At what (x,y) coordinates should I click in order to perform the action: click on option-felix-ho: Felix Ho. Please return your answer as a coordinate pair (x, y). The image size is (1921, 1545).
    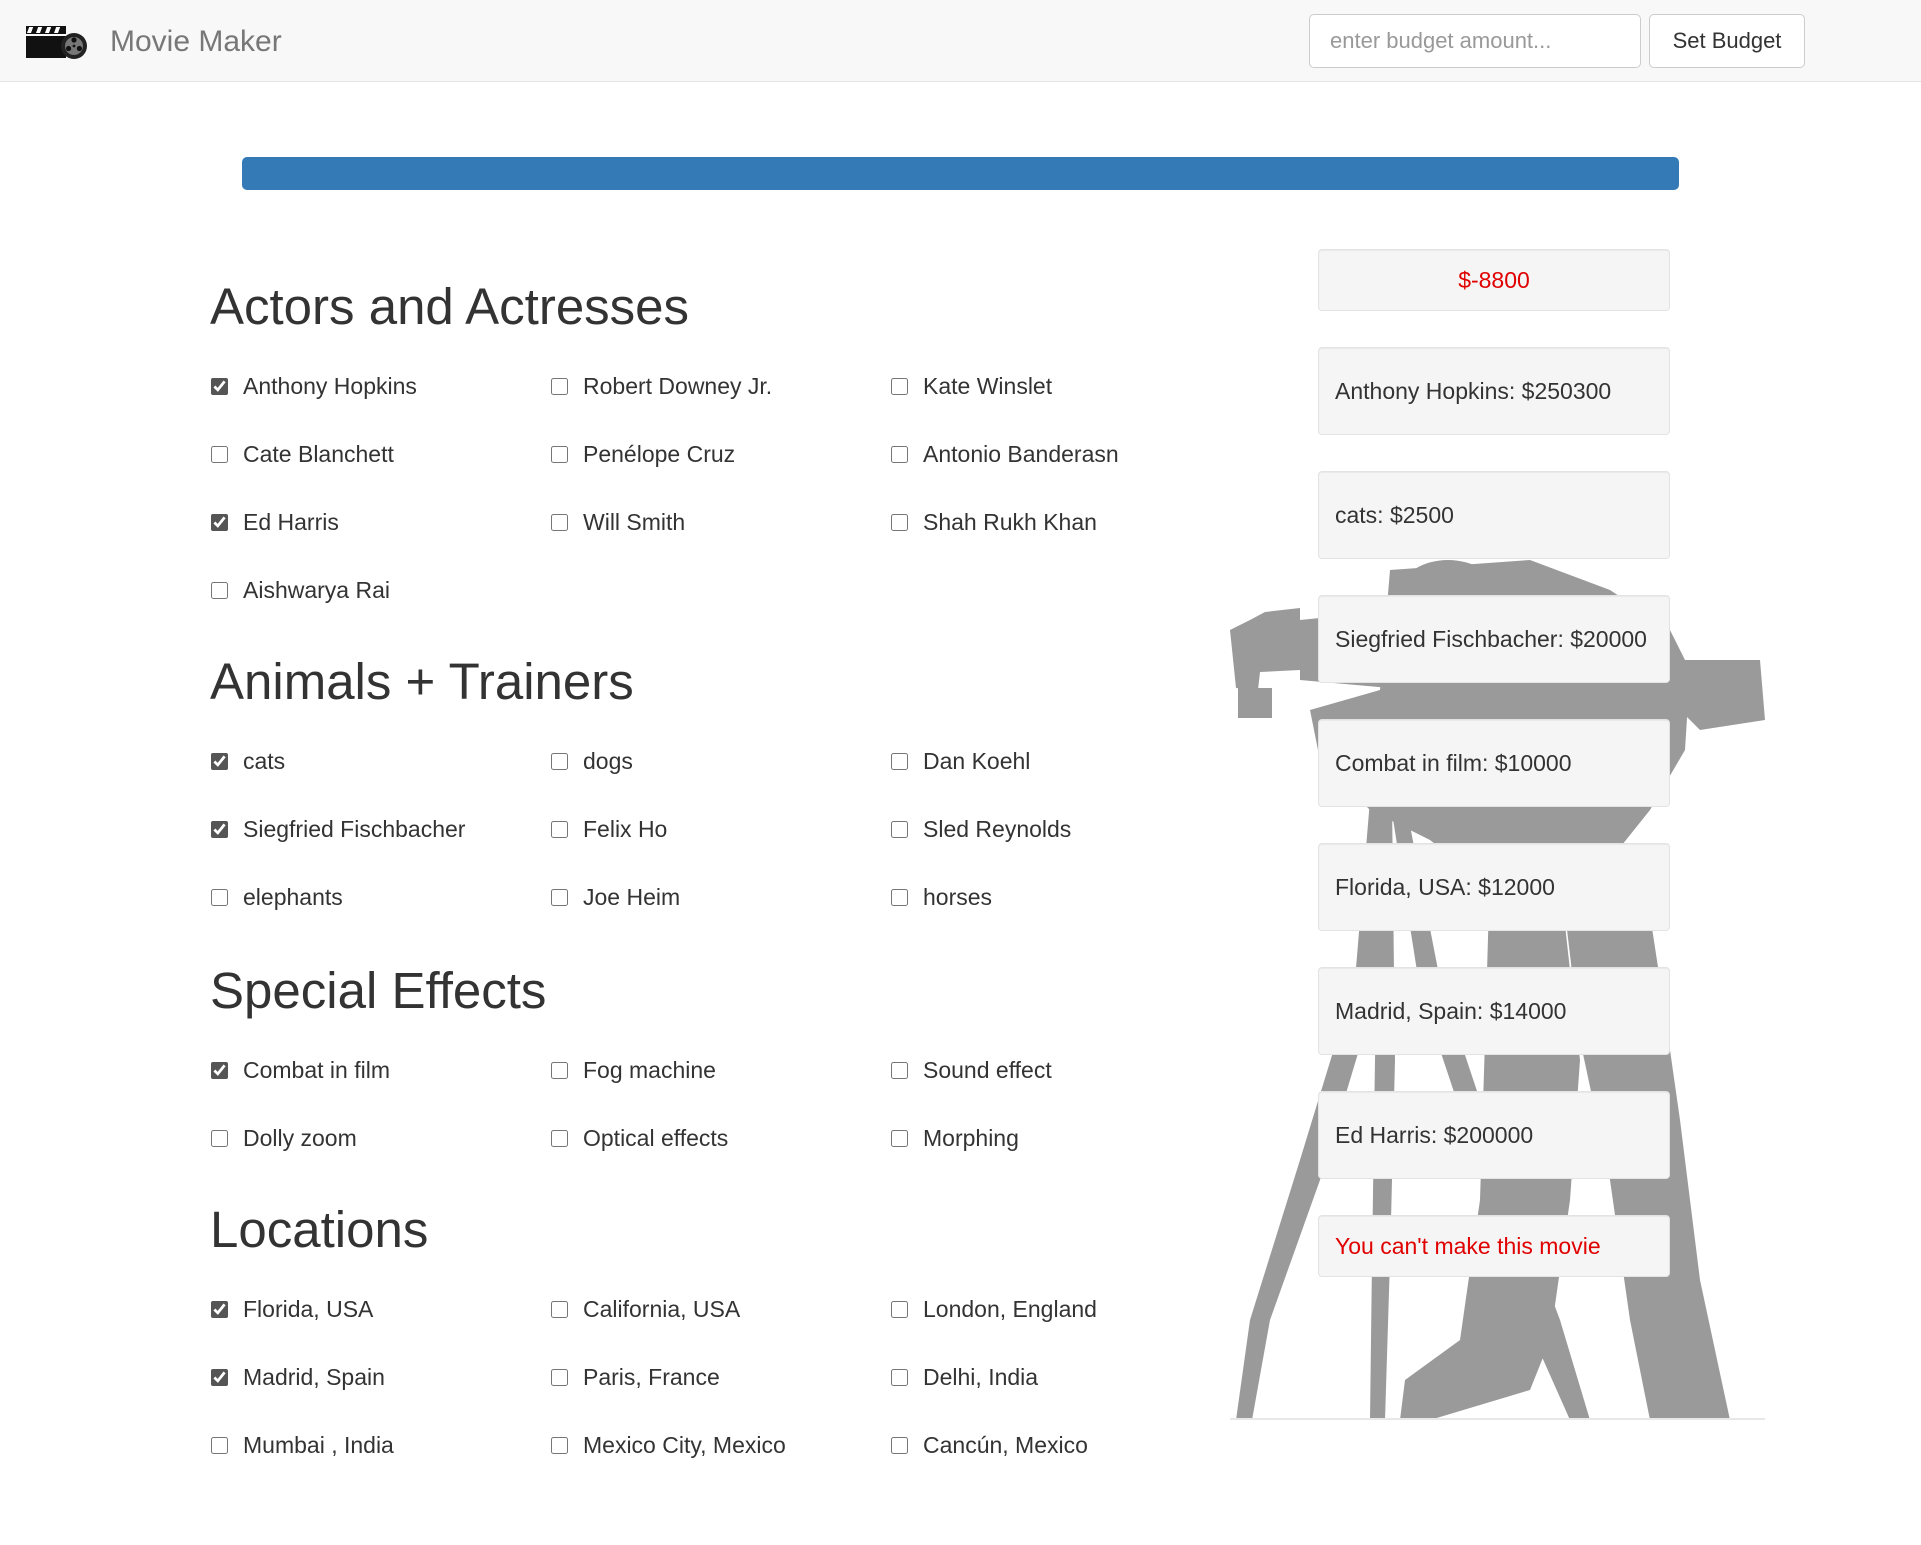
    Looking at the image, I should click on (608, 829).